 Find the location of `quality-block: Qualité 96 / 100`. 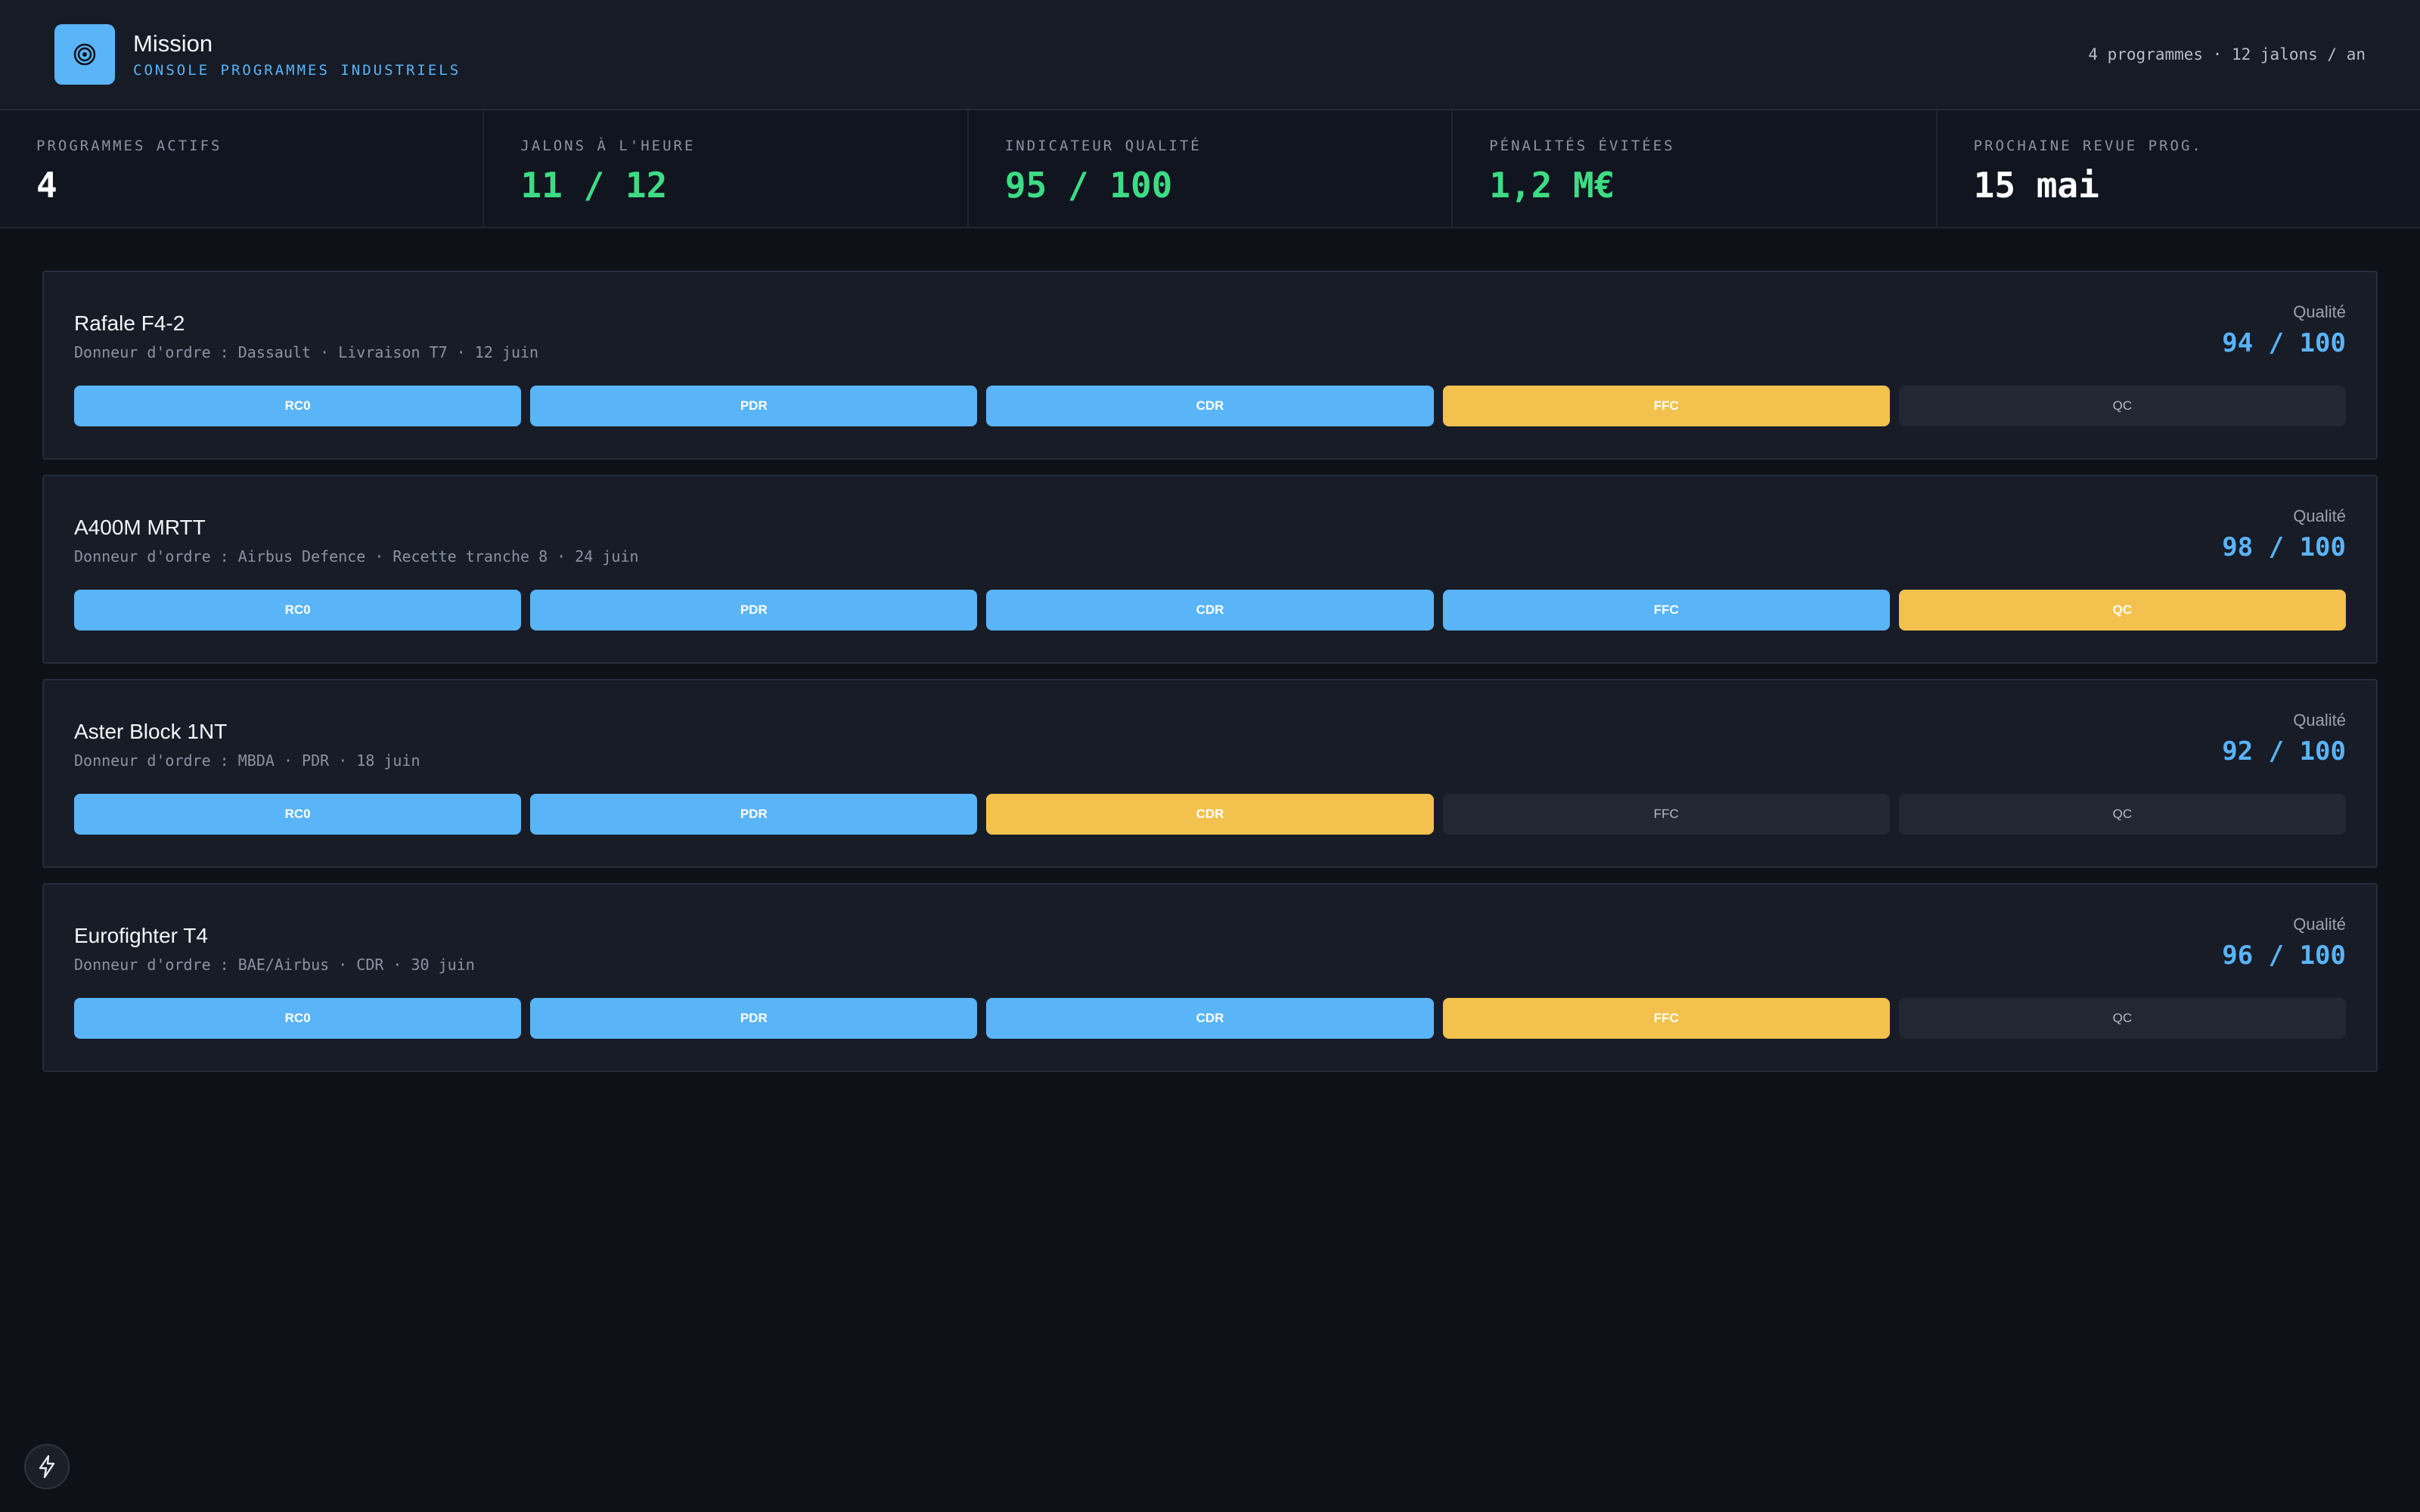

quality-block: Qualité 96 / 100 is located at coordinates (2284, 943).